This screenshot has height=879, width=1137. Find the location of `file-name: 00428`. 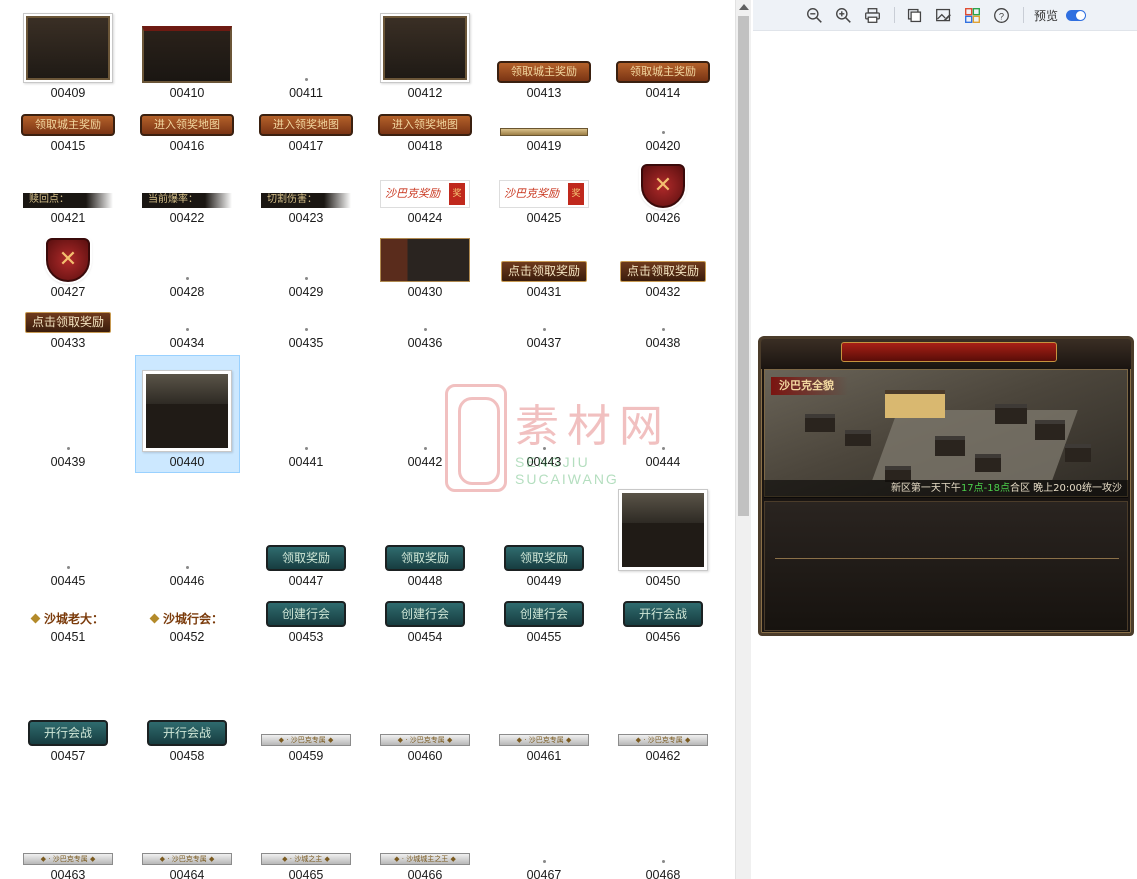

file-name: 00428 is located at coordinates (187, 292).